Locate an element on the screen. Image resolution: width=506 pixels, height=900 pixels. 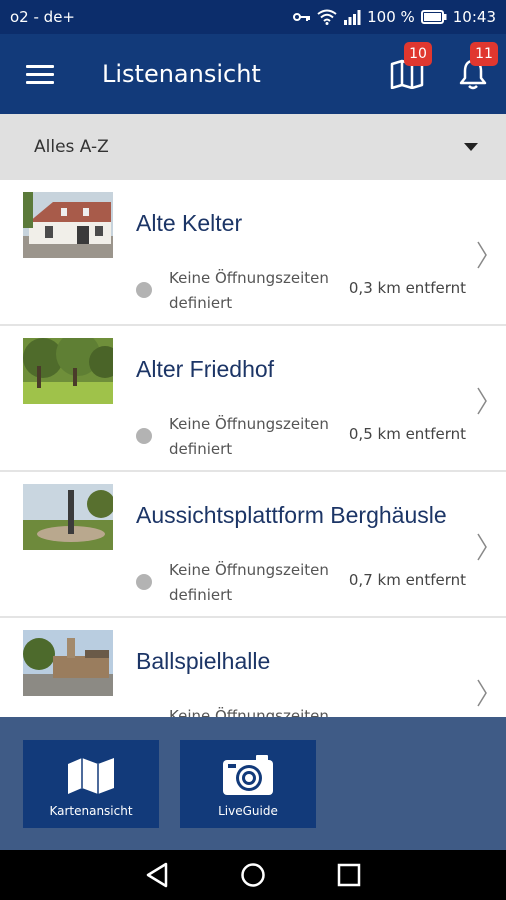
menu-button is located at coordinates (40, 74).